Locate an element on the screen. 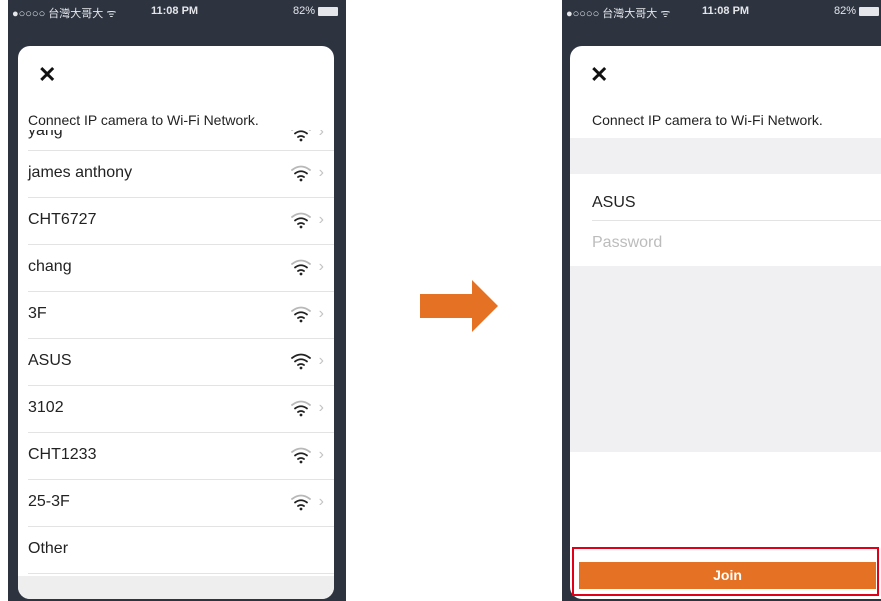 The width and height of the screenshot is (881, 601). other-network-label: Other is located at coordinates (48, 548).